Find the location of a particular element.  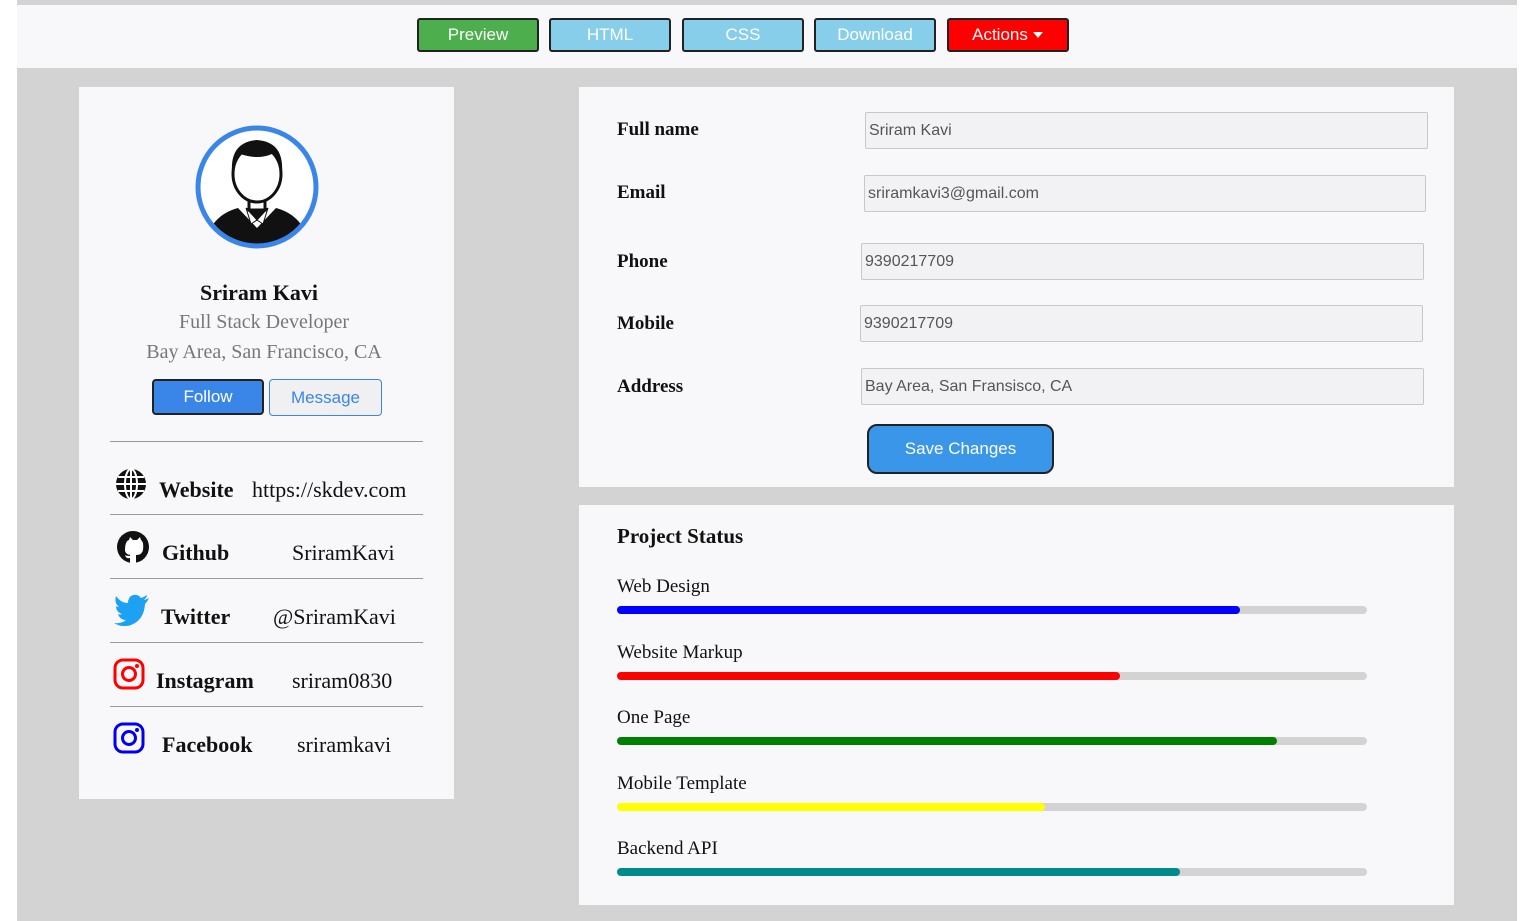

fullname-label: Full name is located at coordinates (658, 129).